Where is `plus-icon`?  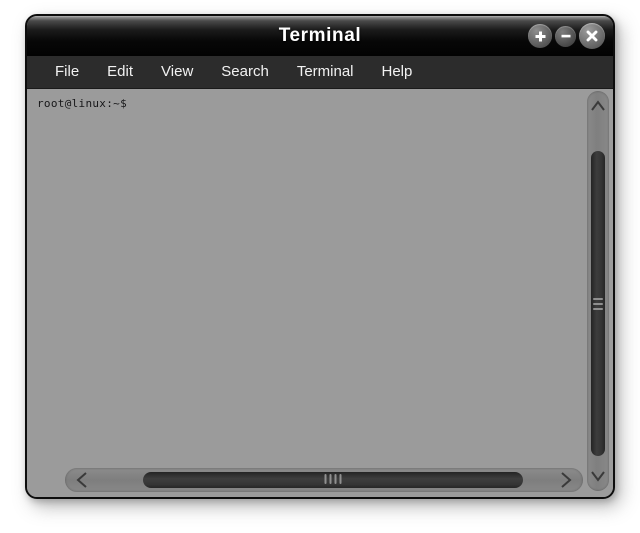
plus-icon is located at coordinates (540, 36).